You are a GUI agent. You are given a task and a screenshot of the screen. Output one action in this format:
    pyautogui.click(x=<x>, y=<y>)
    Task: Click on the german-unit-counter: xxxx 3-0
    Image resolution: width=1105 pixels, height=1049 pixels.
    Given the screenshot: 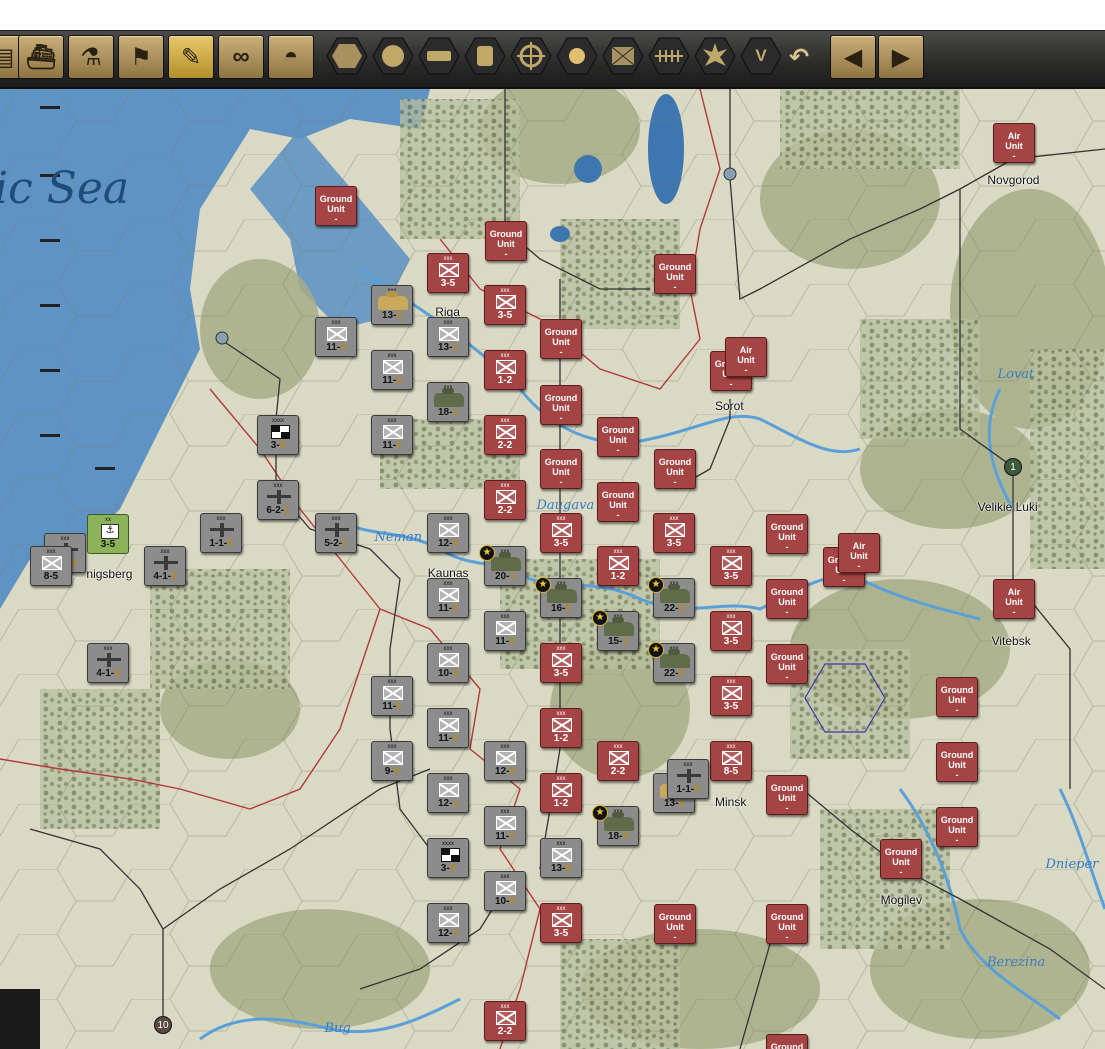 What is the action you would take?
    pyautogui.click(x=278, y=435)
    